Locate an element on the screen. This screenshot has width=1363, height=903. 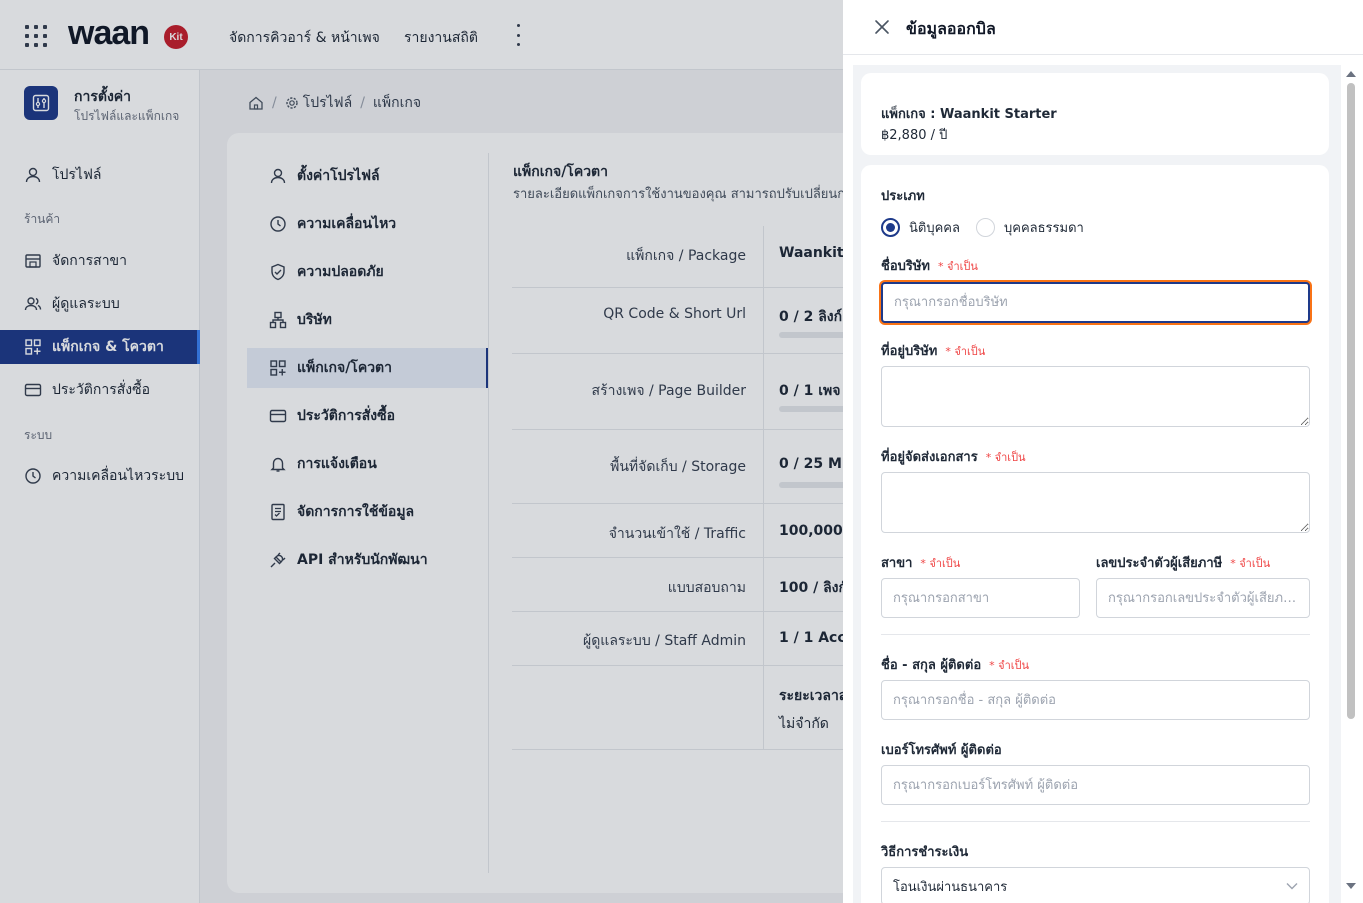
company-name-label: ชื่อบริษัท * จำเป็น is located at coordinates (929, 266).